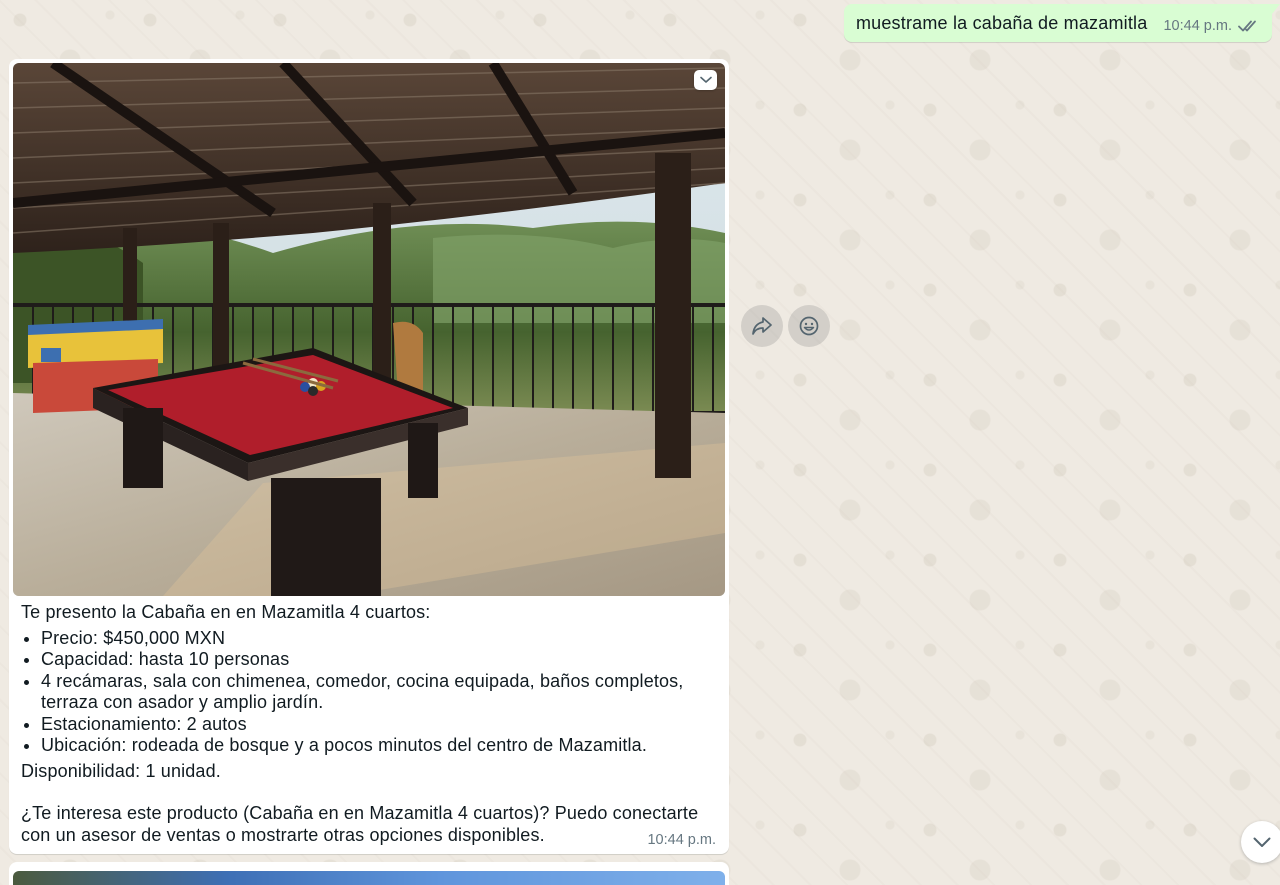 Image resolution: width=1280 pixels, height=885 pixels. Describe the element at coordinates (381, 639) in the screenshot. I see `bullet-price: Precio: $450,000 MXN` at that location.